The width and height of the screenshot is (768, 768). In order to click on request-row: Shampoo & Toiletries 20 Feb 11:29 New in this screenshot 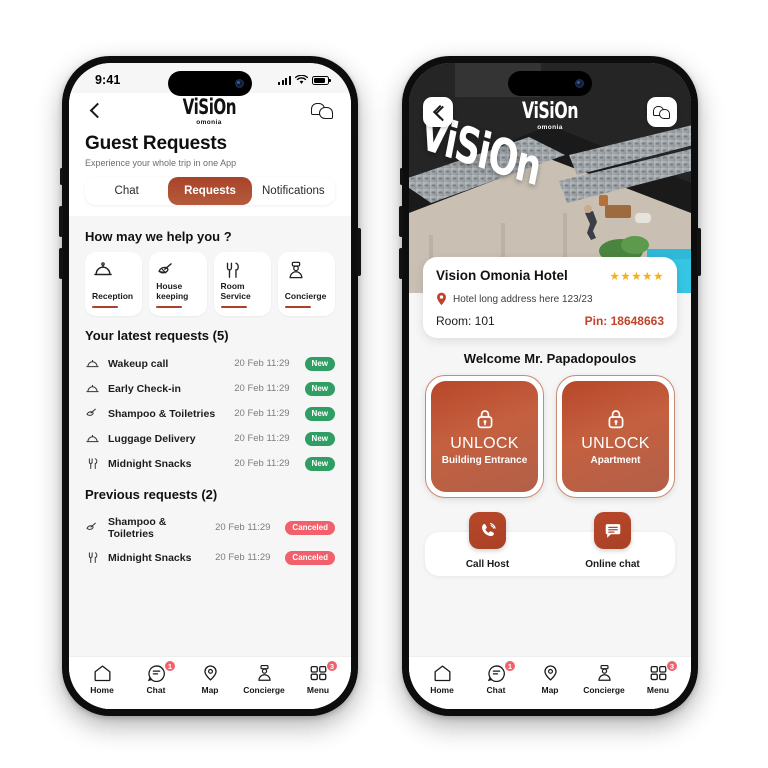, I will do `click(210, 413)`.